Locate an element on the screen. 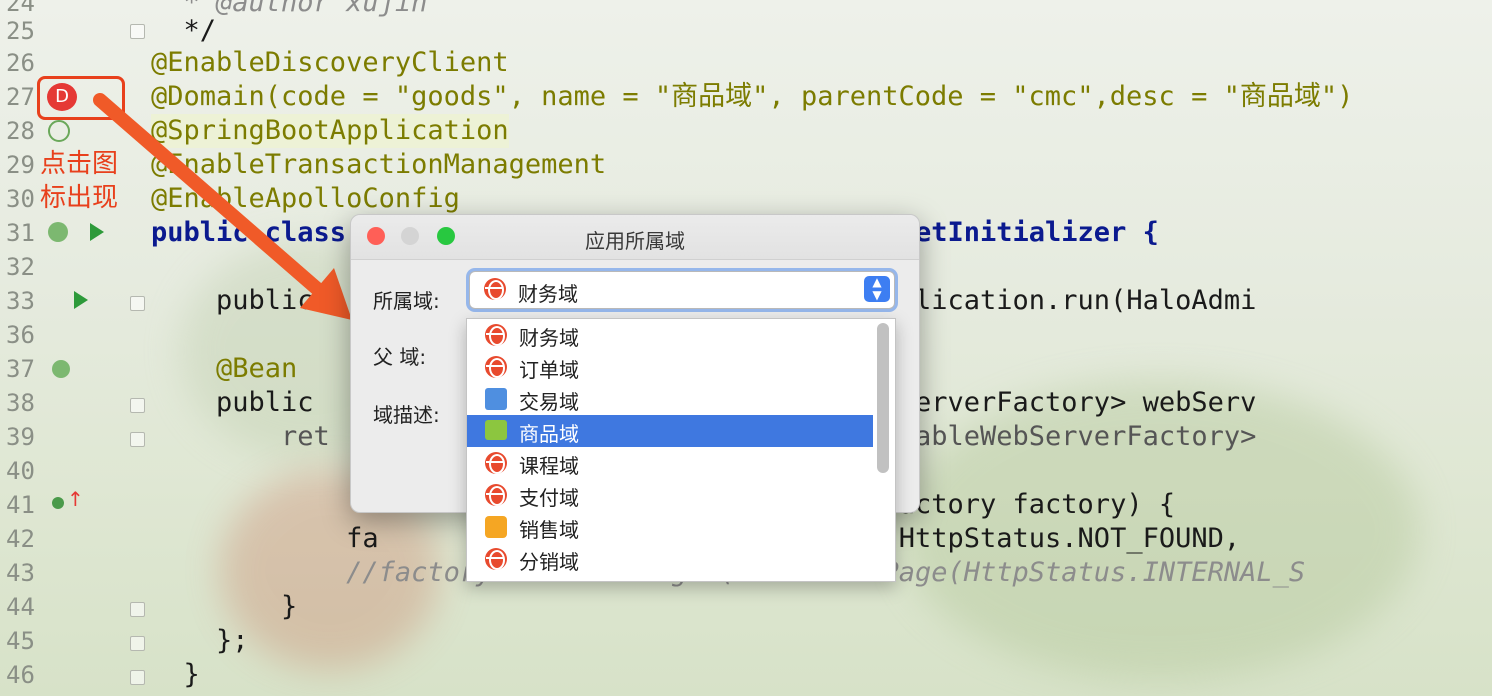 Image resolution: width=1492 pixels, height=696 pixels. list-item: 课程域 is located at coordinates (670, 463).